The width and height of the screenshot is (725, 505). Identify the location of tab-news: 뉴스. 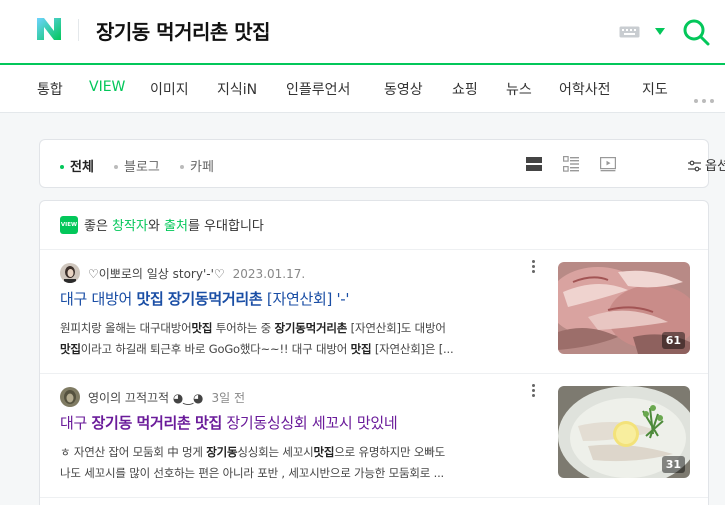
(519, 89).